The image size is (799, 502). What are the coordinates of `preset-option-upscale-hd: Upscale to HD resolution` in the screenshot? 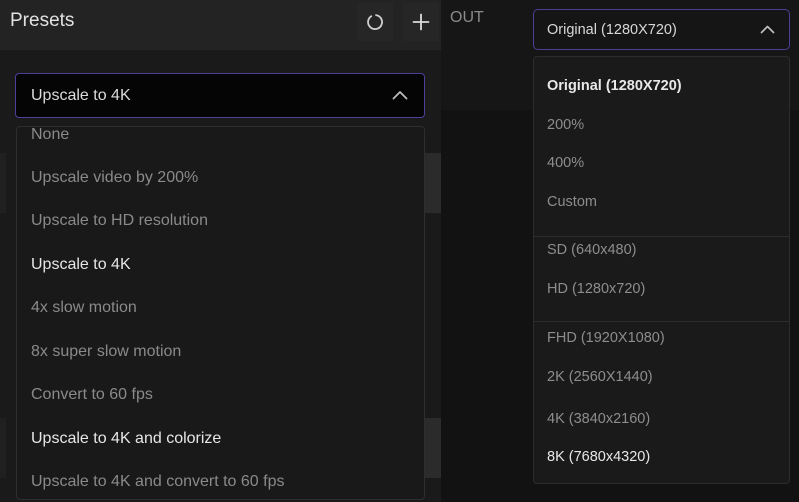 It's located at (119, 221).